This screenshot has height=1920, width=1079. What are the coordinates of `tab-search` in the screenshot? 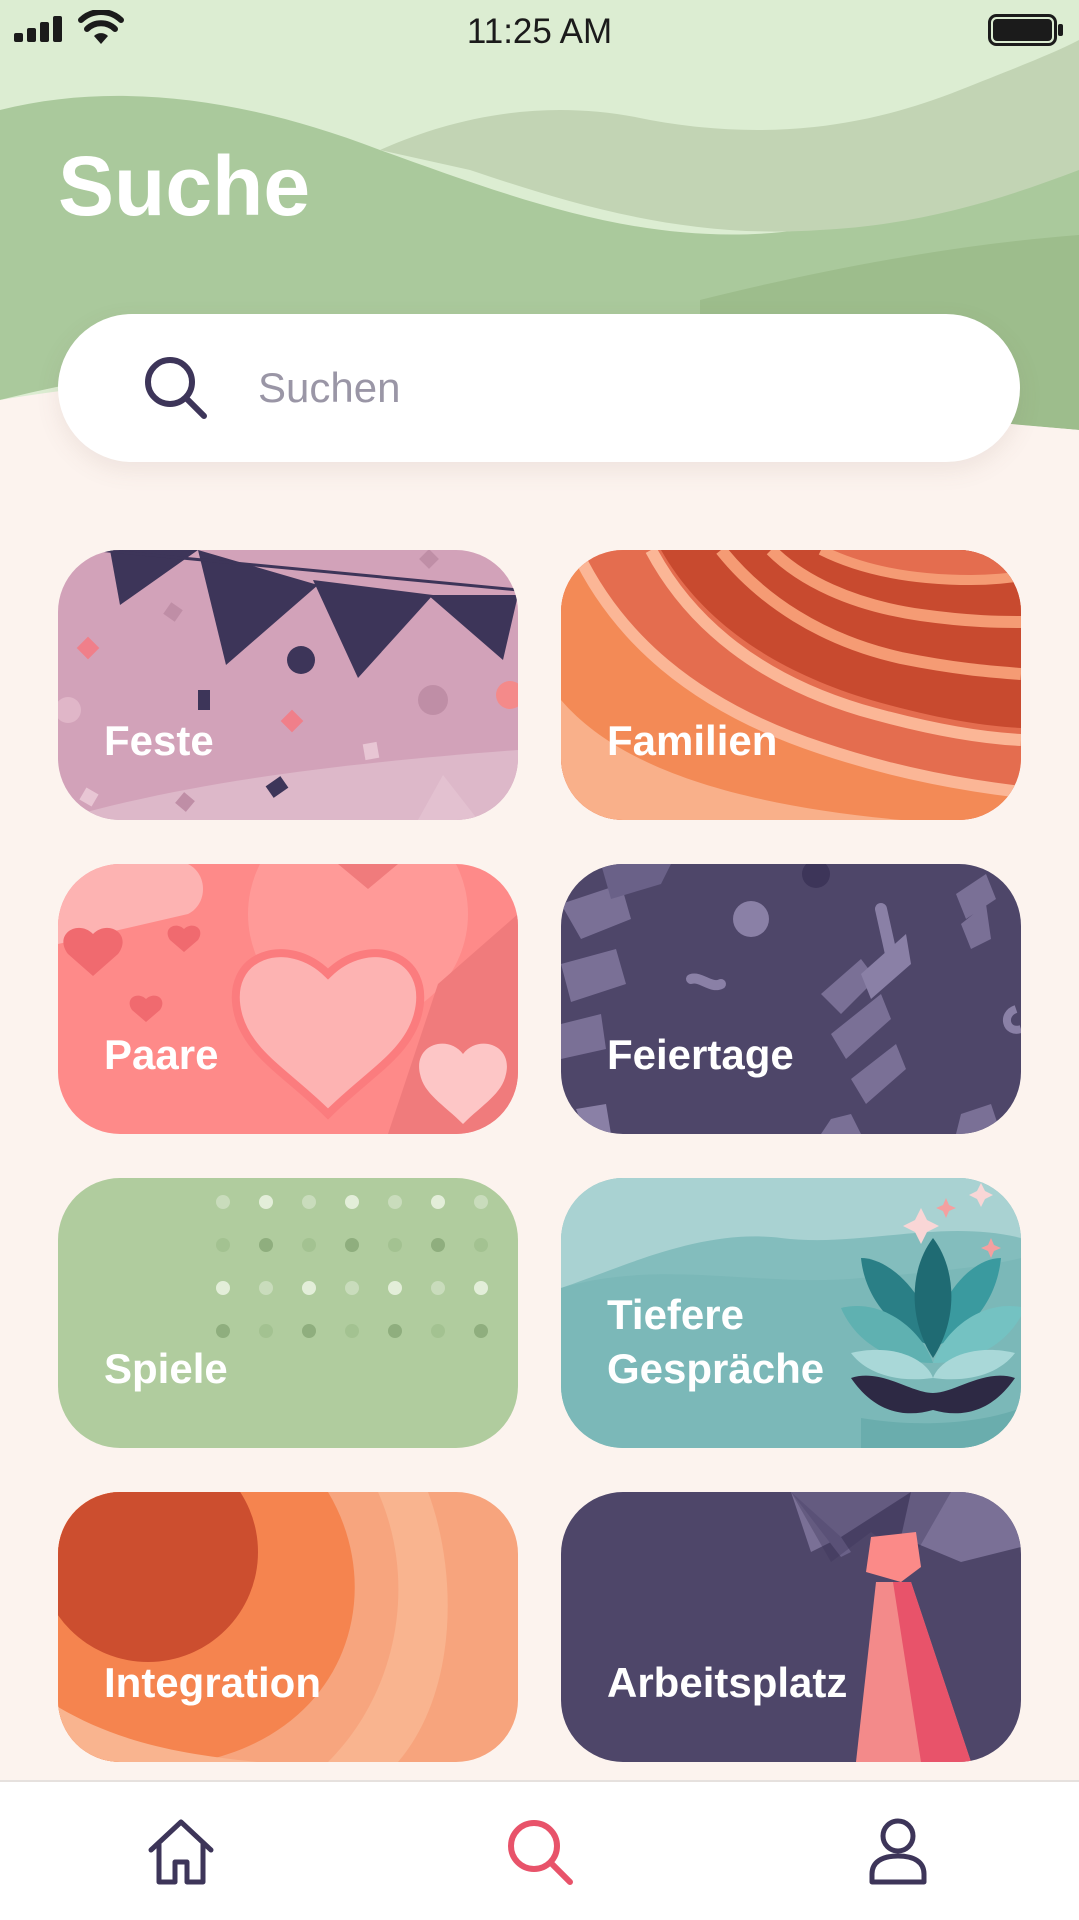 It's located at (540, 1851).